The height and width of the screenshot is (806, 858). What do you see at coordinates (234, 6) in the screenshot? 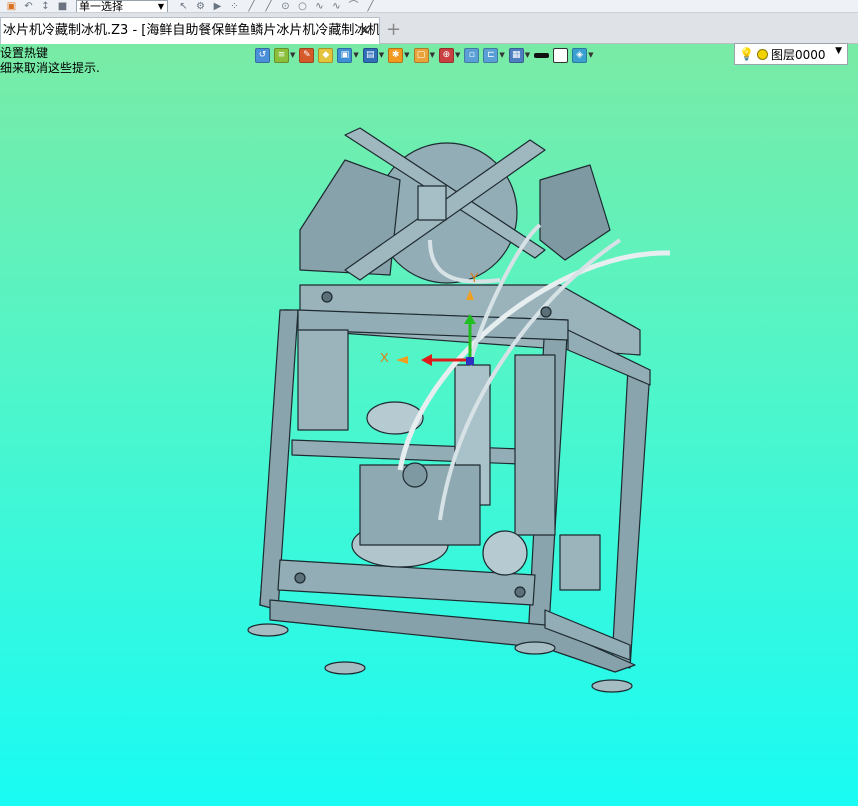
I see `dots-icon: ⁘` at bounding box center [234, 6].